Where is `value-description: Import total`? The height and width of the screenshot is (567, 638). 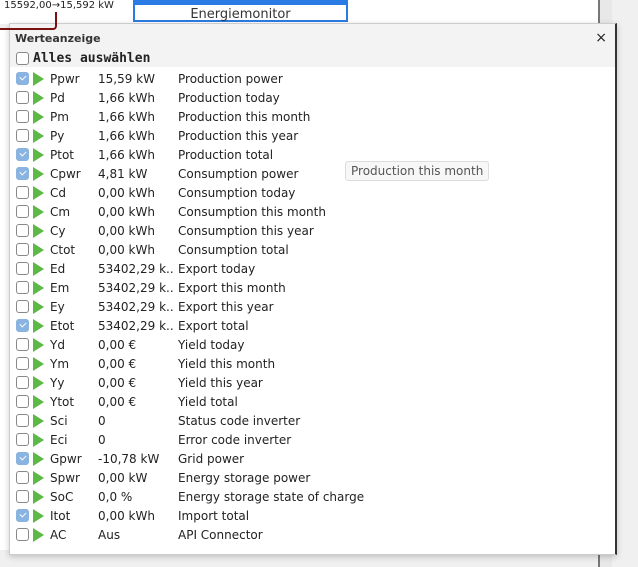
value-description: Import total is located at coordinates (214, 515).